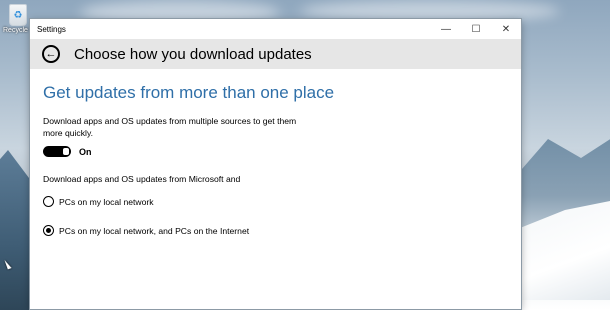 The image size is (610, 310). I want to click on radio-selected-dot, so click(48, 230).